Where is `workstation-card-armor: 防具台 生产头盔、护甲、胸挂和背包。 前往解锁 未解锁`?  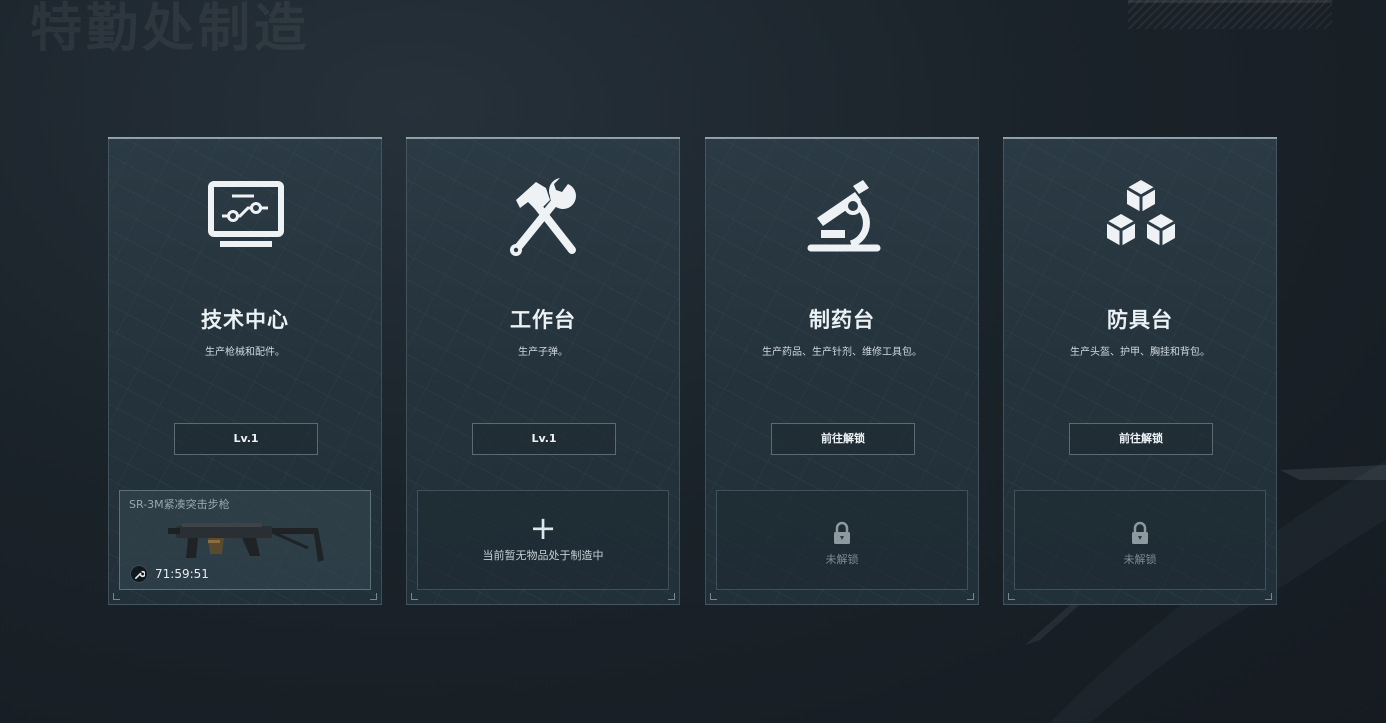
workstation-card-armor: 防具台 生产头盔、护甲、胸挂和背包。 前往解锁 未解锁 is located at coordinates (1140, 371).